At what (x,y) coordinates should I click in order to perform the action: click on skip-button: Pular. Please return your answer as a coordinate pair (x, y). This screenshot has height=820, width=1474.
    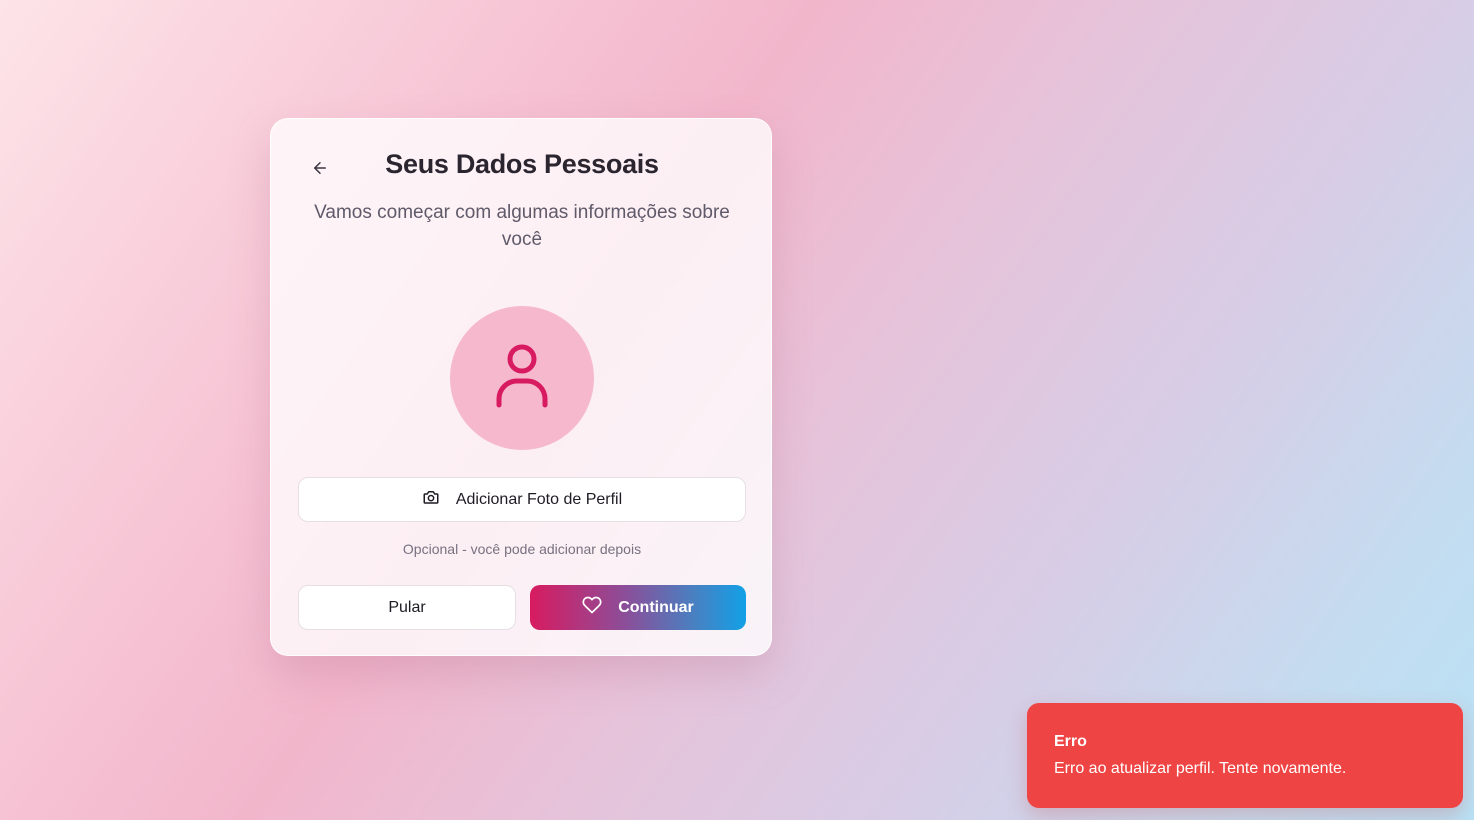
    Looking at the image, I should click on (407, 607).